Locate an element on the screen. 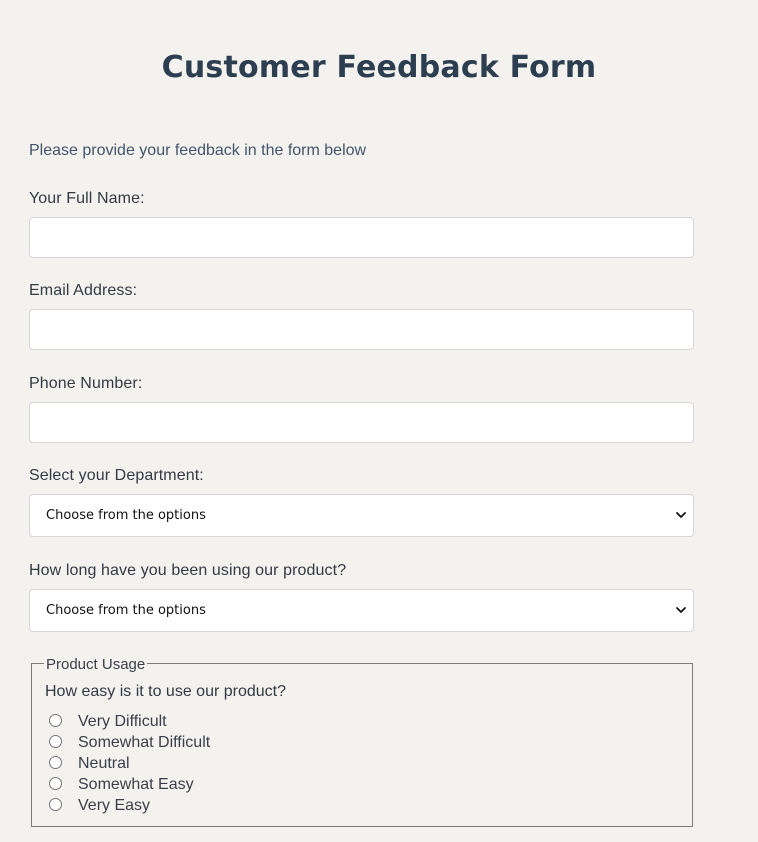  product-usage-legend: Product Usage is located at coordinates (96, 664).